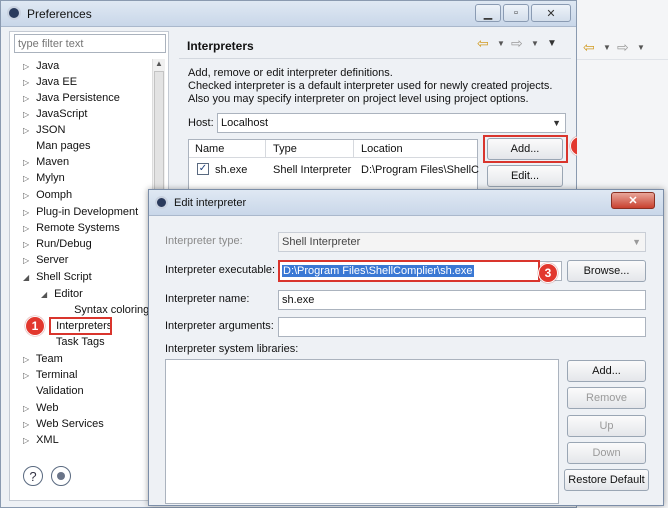 The height and width of the screenshot is (508, 668). I want to click on scroll-thumb, so click(159, 131).